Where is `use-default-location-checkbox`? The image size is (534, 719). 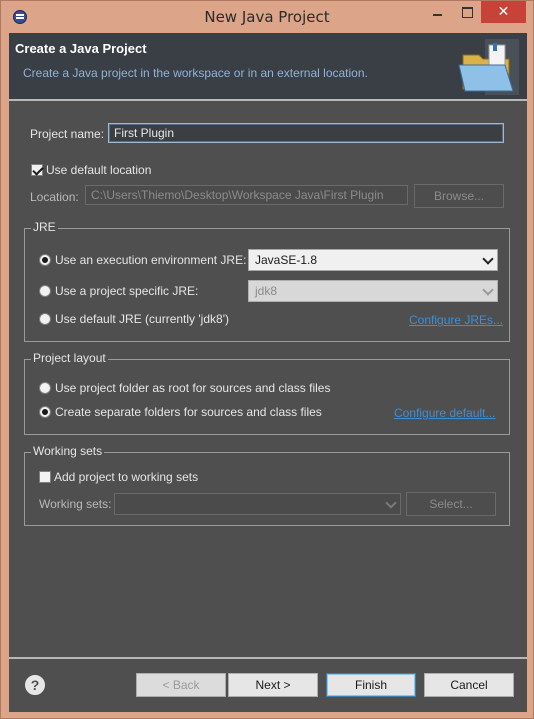
use-default-location-checkbox is located at coordinates (37, 170).